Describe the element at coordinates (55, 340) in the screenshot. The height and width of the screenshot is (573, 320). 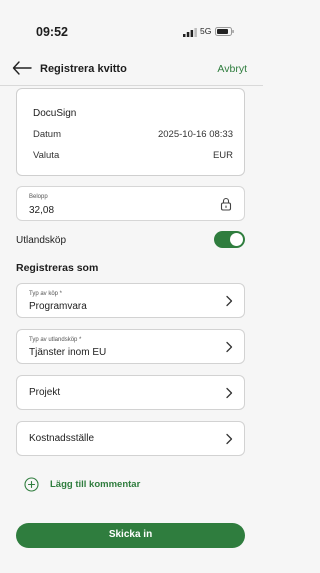
I see `foreign-purchase-type-label: Typ av utlandsköp *` at that location.